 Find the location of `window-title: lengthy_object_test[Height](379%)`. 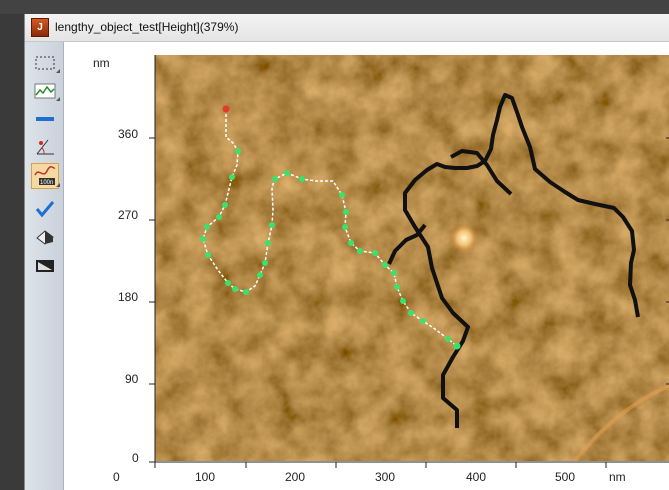

window-title: lengthy_object_test[Height](379%) is located at coordinates (147, 27).